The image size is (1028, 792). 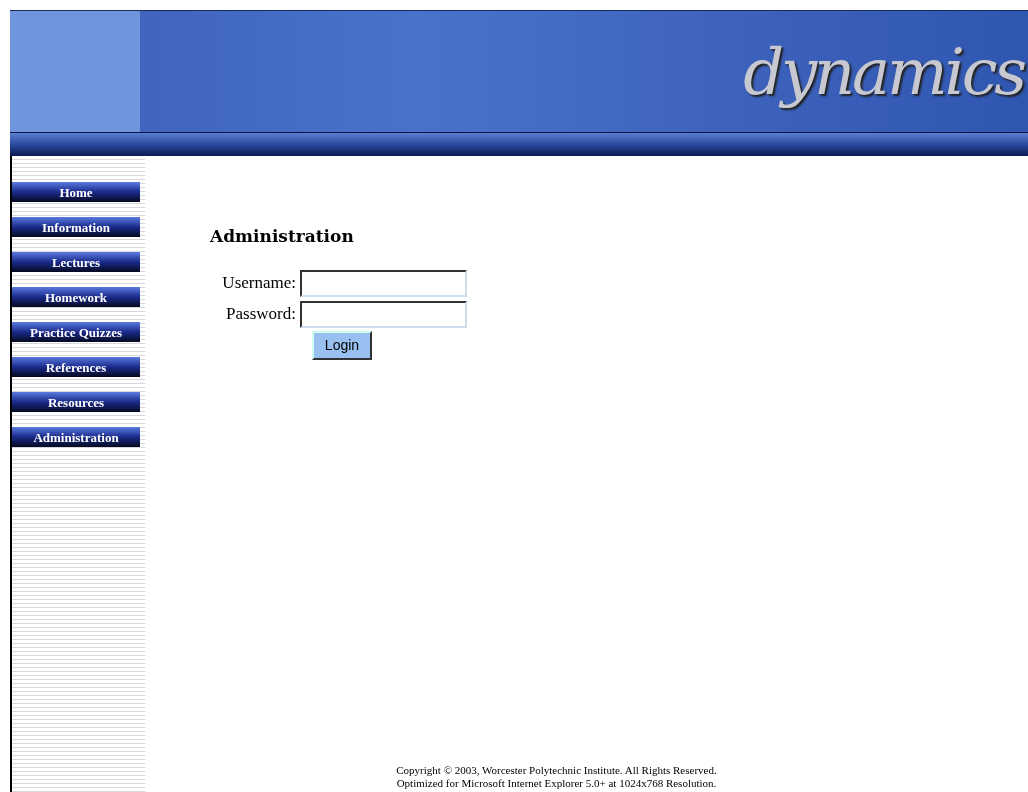 What do you see at coordinates (556, 770) in the screenshot?
I see `footer-text: Copyright © 2003, Worcester Polytechnic Institute. All Rights Reserved.` at bounding box center [556, 770].